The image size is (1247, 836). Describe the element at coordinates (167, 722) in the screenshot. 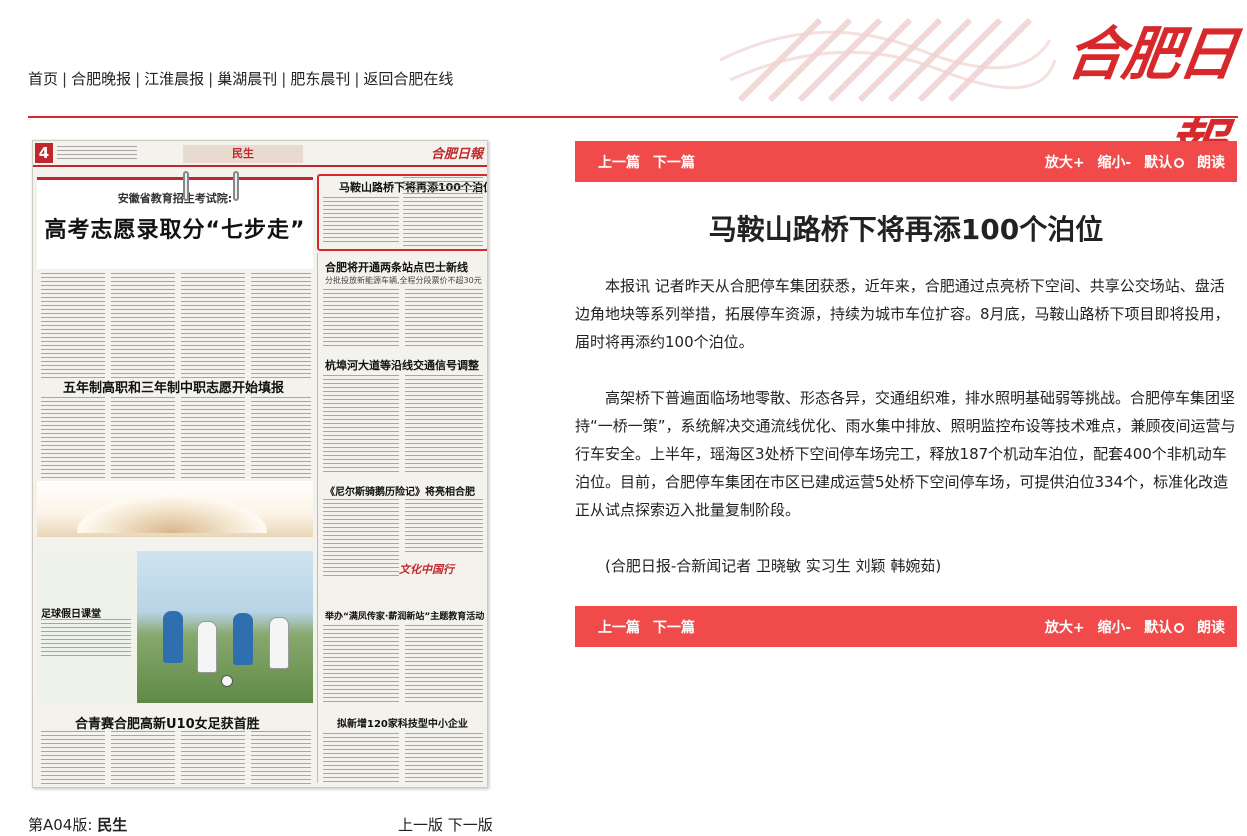

I see `u10-headline: 合青赛合肥高新U10女足获首胜` at that location.